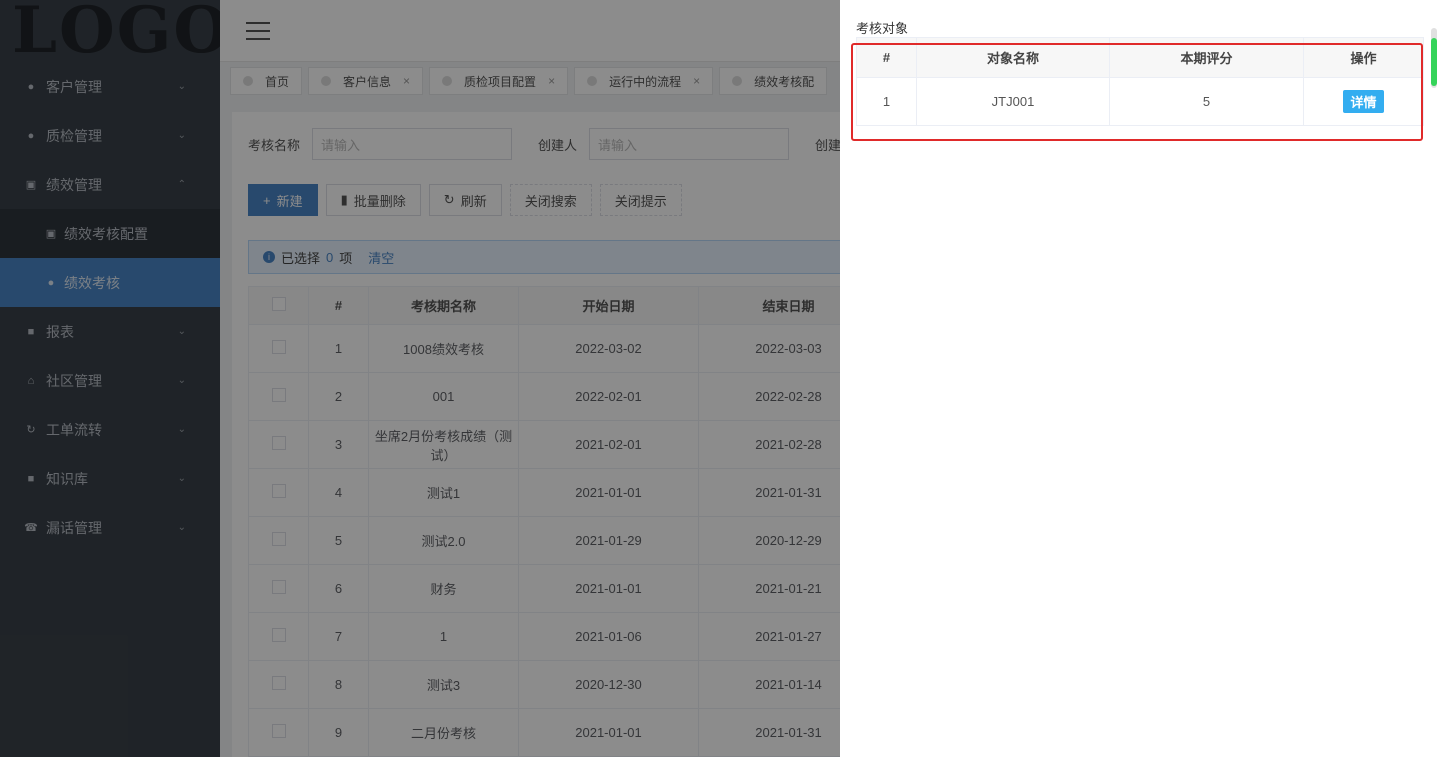 The height and width of the screenshot is (757, 1440). What do you see at coordinates (1206, 57) in the screenshot?
I see `col-header: 本期评分` at bounding box center [1206, 57].